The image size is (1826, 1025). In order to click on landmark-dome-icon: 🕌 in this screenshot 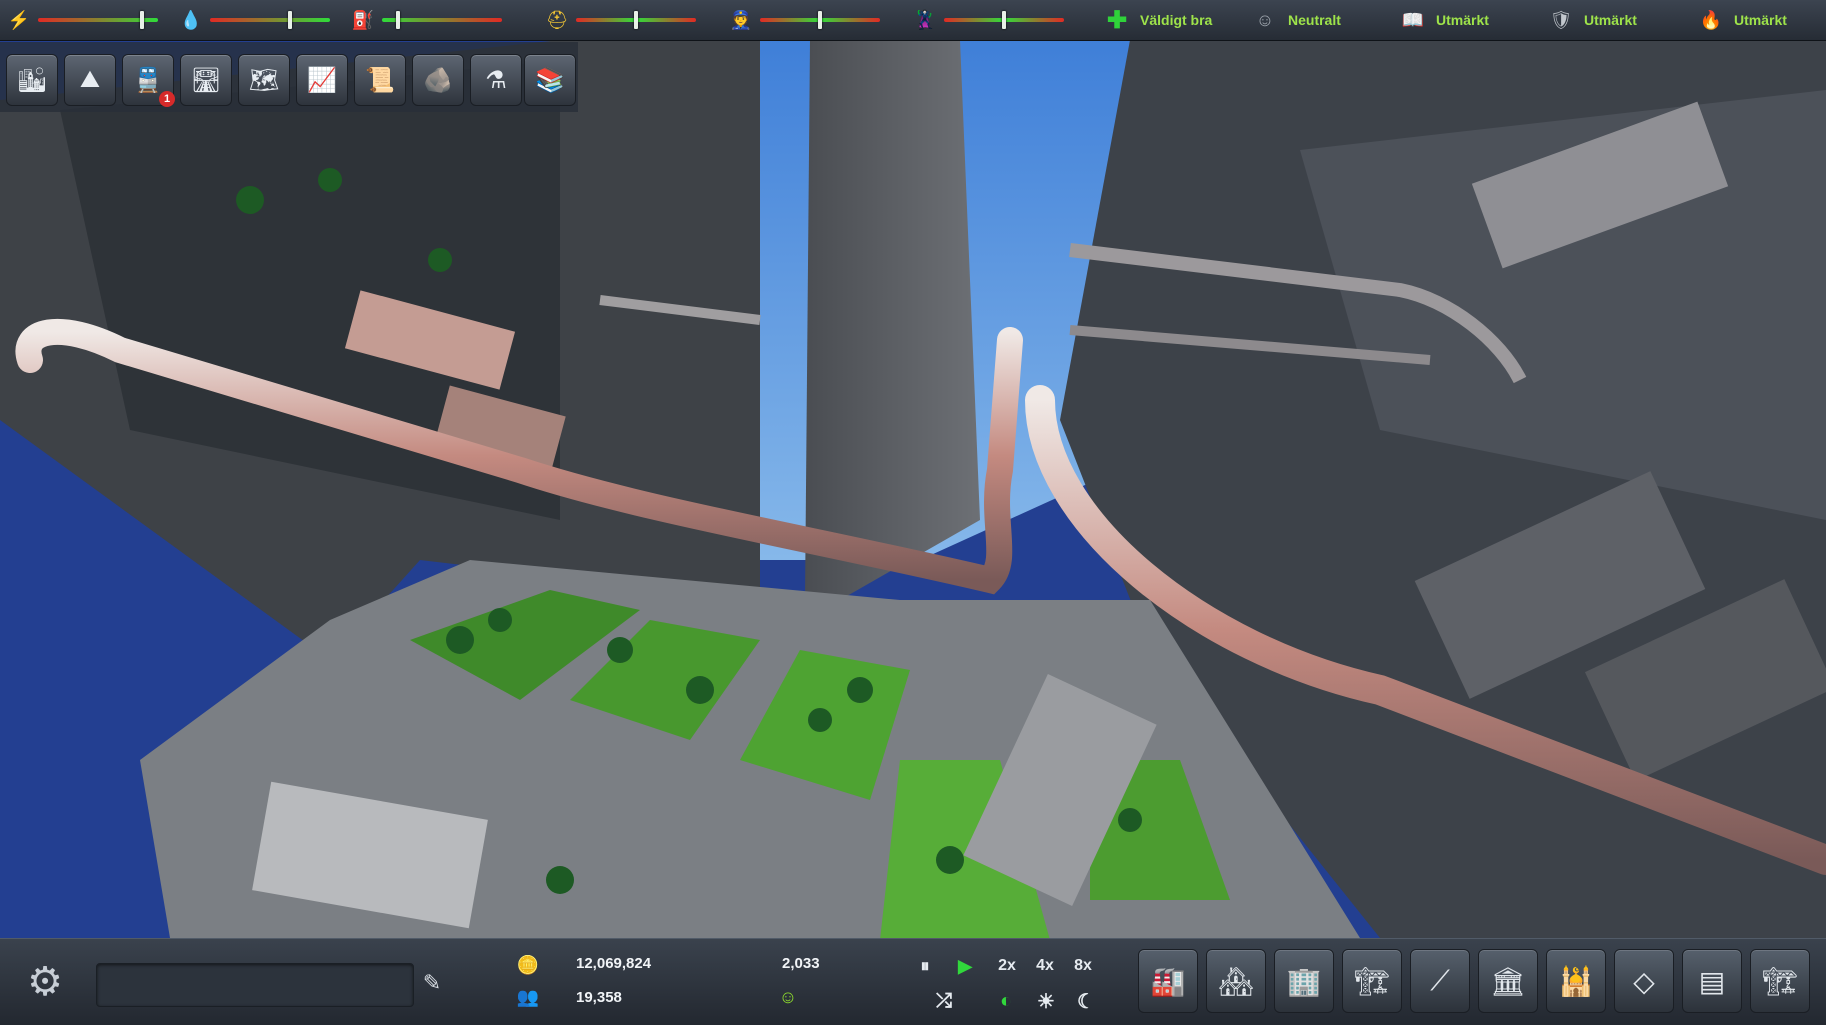, I will do `click(1576, 981)`.